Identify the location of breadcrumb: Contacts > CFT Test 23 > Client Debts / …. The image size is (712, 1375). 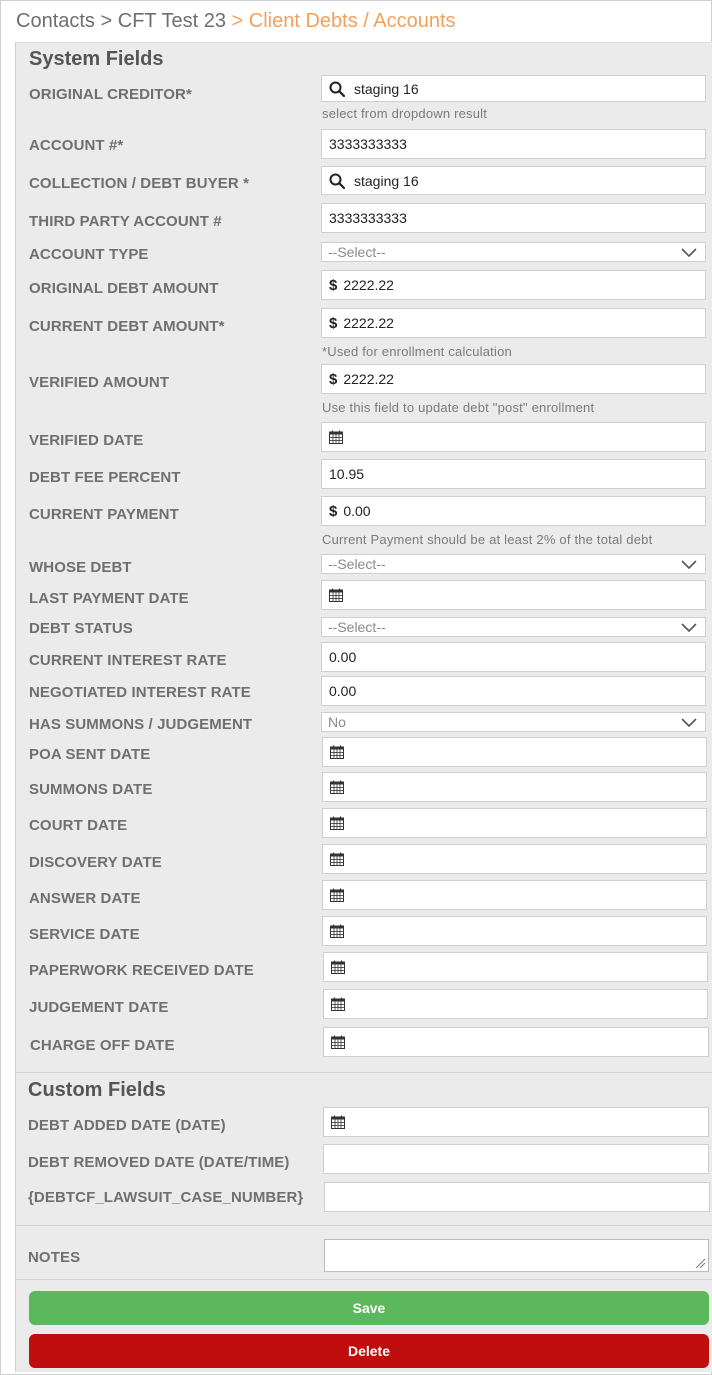
(236, 21).